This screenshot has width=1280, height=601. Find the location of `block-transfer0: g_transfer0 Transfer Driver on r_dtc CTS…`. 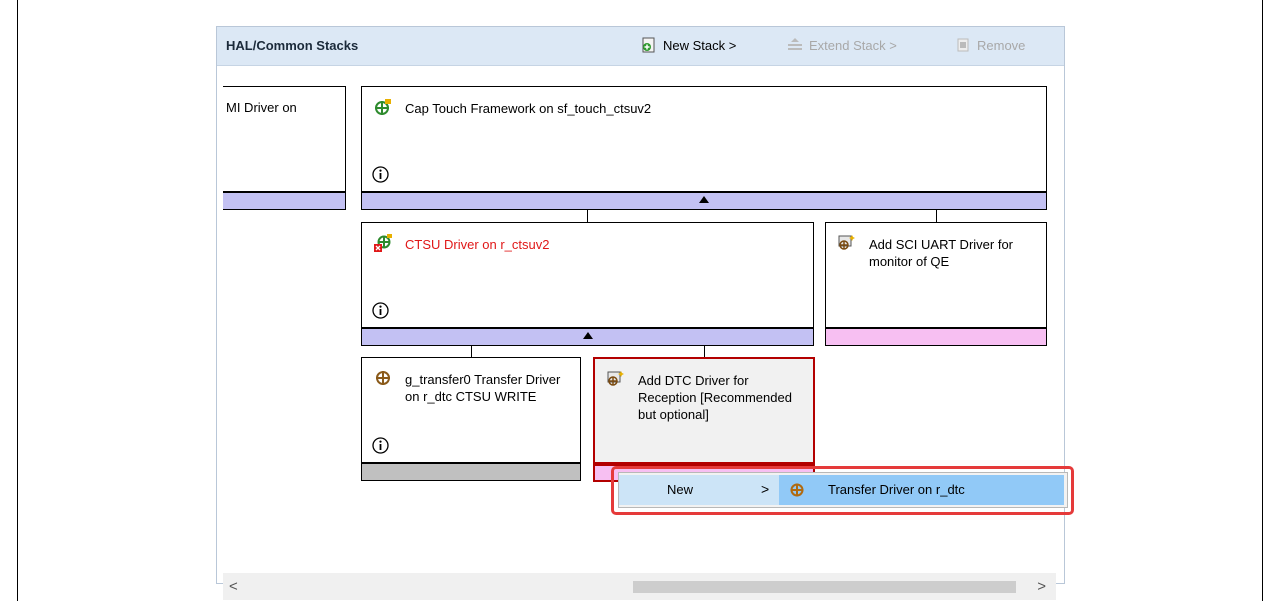

block-transfer0: g_transfer0 Transfer Driver on r_dtc CTS… is located at coordinates (471, 410).